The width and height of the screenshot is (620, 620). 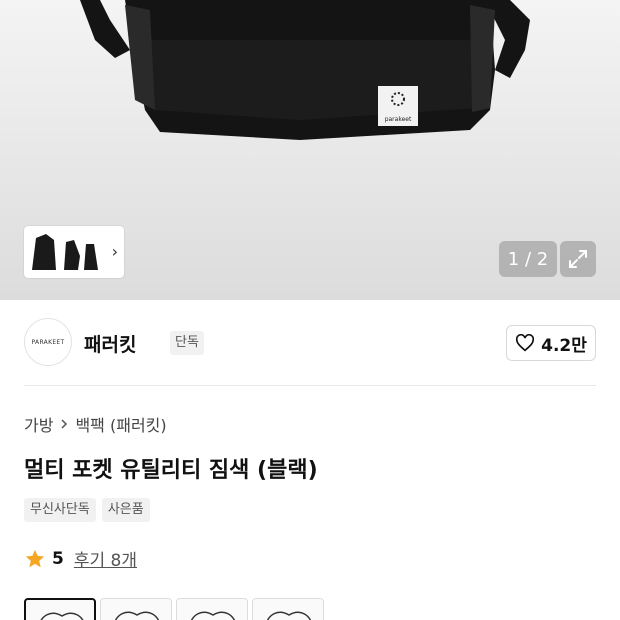 What do you see at coordinates (171, 470) in the screenshot?
I see `product-title: 멀티 포켓 유틸리티 짐색 (블랙)` at bounding box center [171, 470].